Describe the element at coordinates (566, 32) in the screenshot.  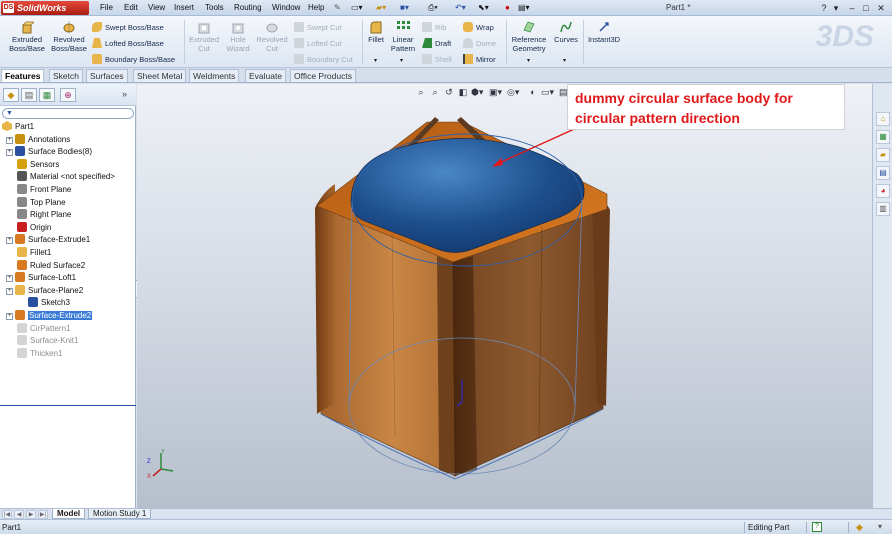
I see `curves-button: Curves` at that location.